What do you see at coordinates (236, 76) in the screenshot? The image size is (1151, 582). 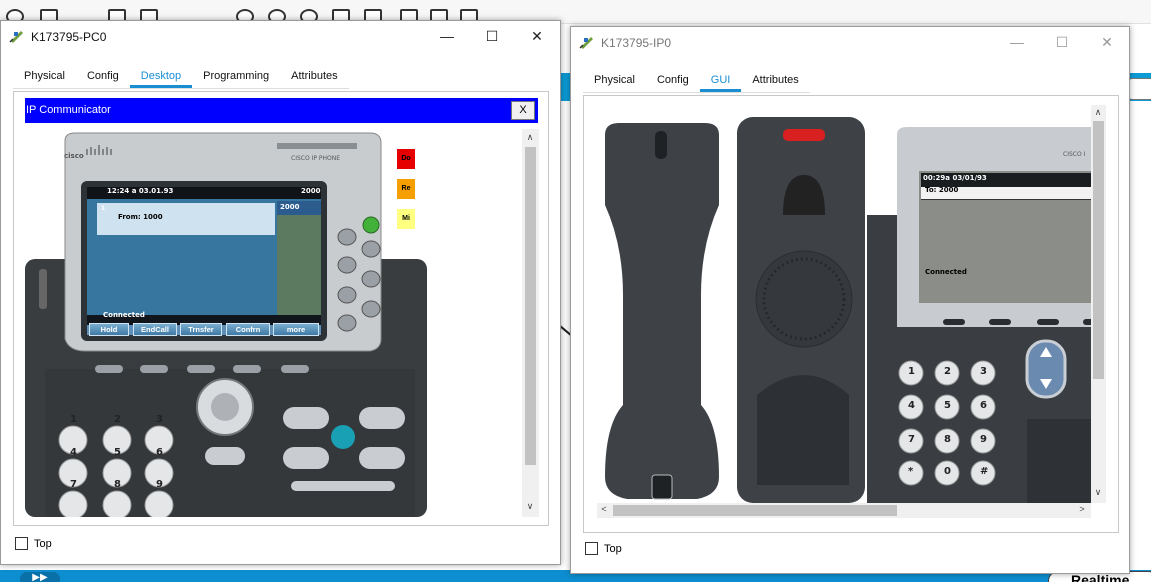 I see `tab-programming: Programming` at bounding box center [236, 76].